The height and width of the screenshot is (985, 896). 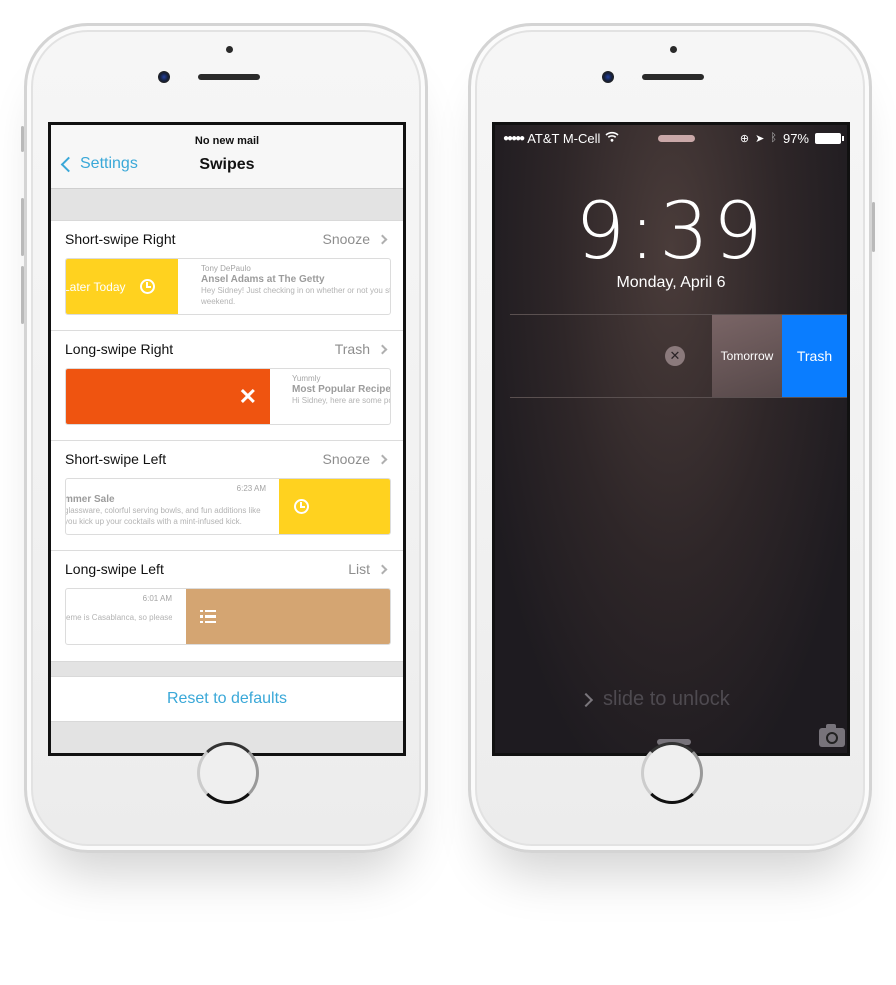 What do you see at coordinates (671, 282) in the screenshot?
I see `lock-date: Monday, April 6` at bounding box center [671, 282].